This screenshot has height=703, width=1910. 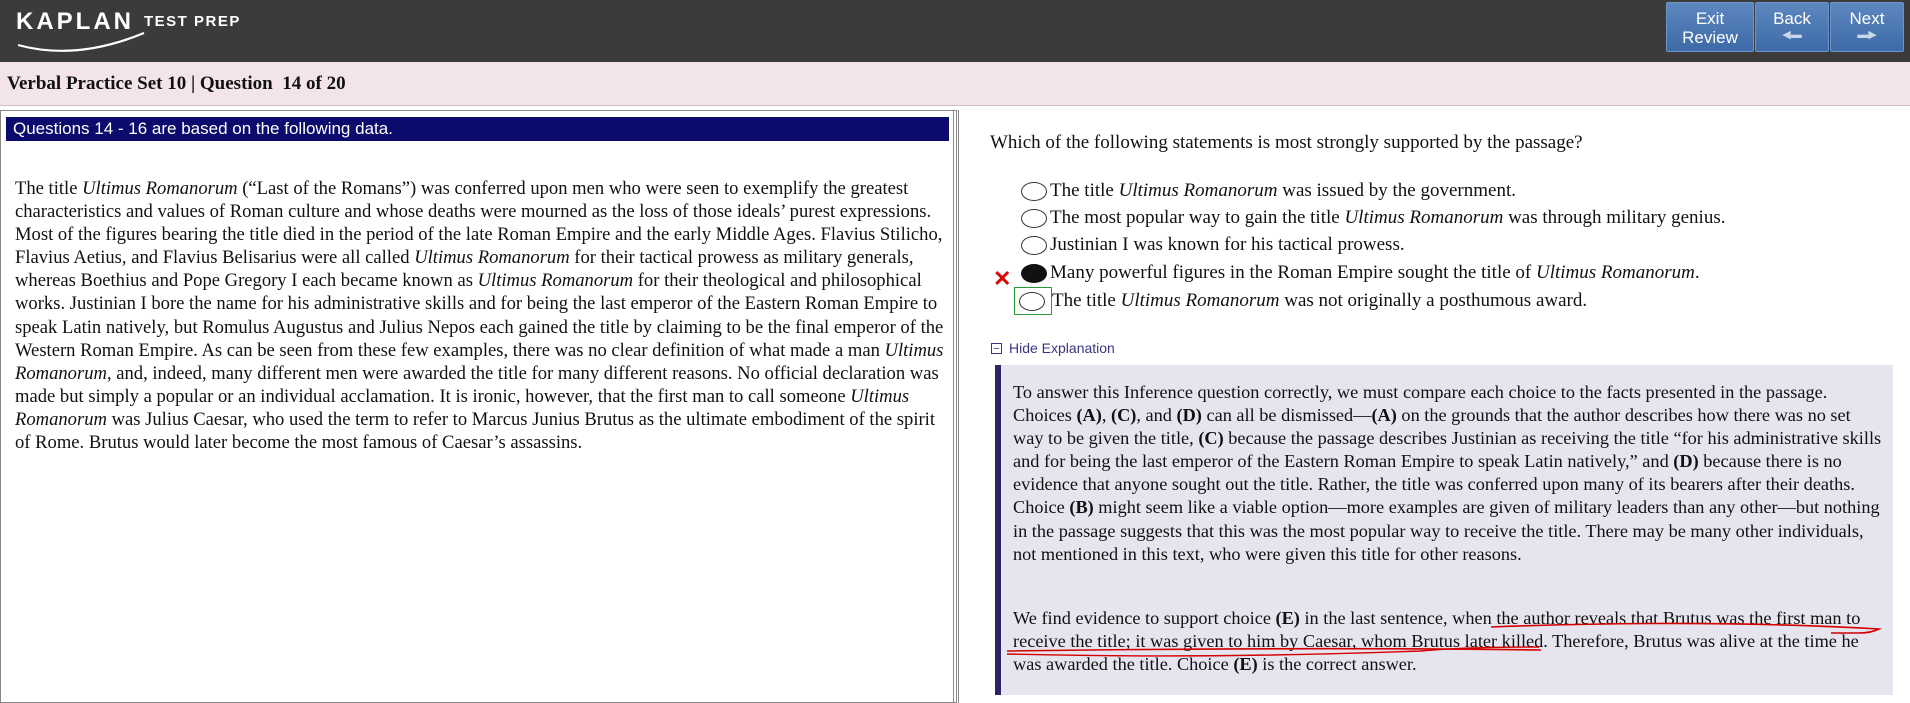 What do you see at coordinates (1710, 18) in the screenshot?
I see `exit-label: Exit` at bounding box center [1710, 18].